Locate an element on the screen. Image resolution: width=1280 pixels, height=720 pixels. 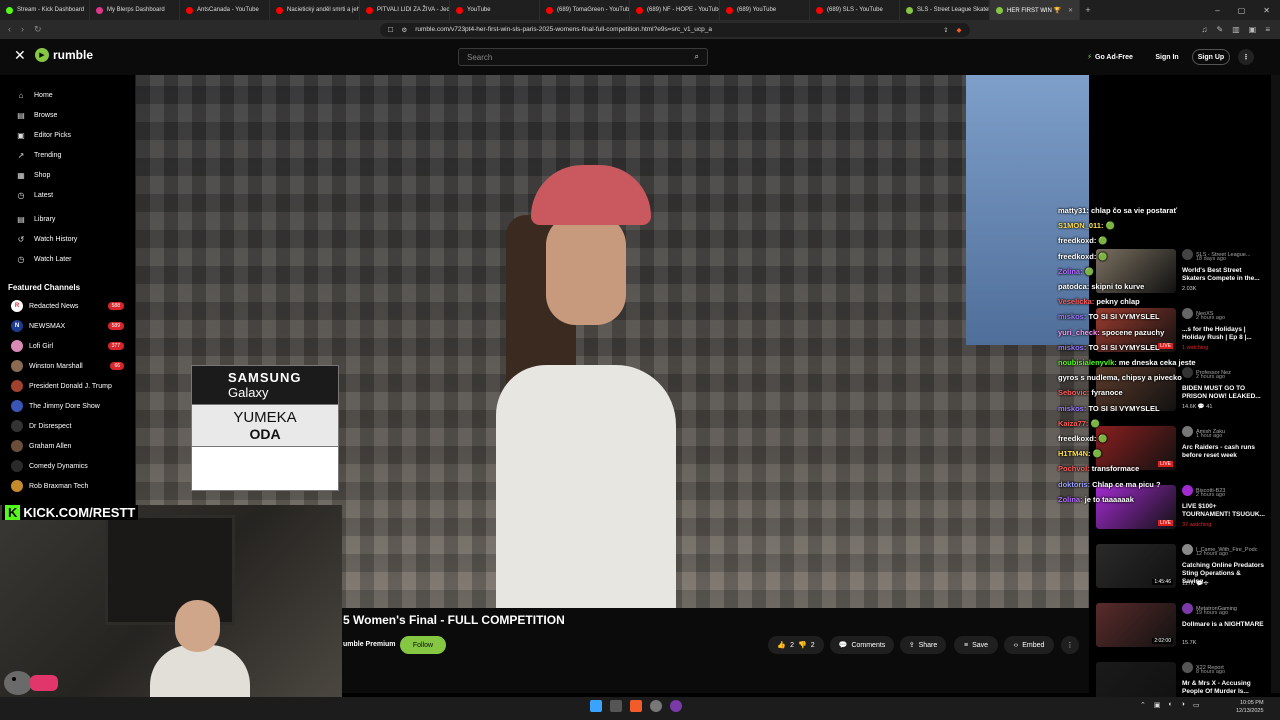
featured-channel-item: N NEWSMAX 589 is located at coordinates (68, 326).